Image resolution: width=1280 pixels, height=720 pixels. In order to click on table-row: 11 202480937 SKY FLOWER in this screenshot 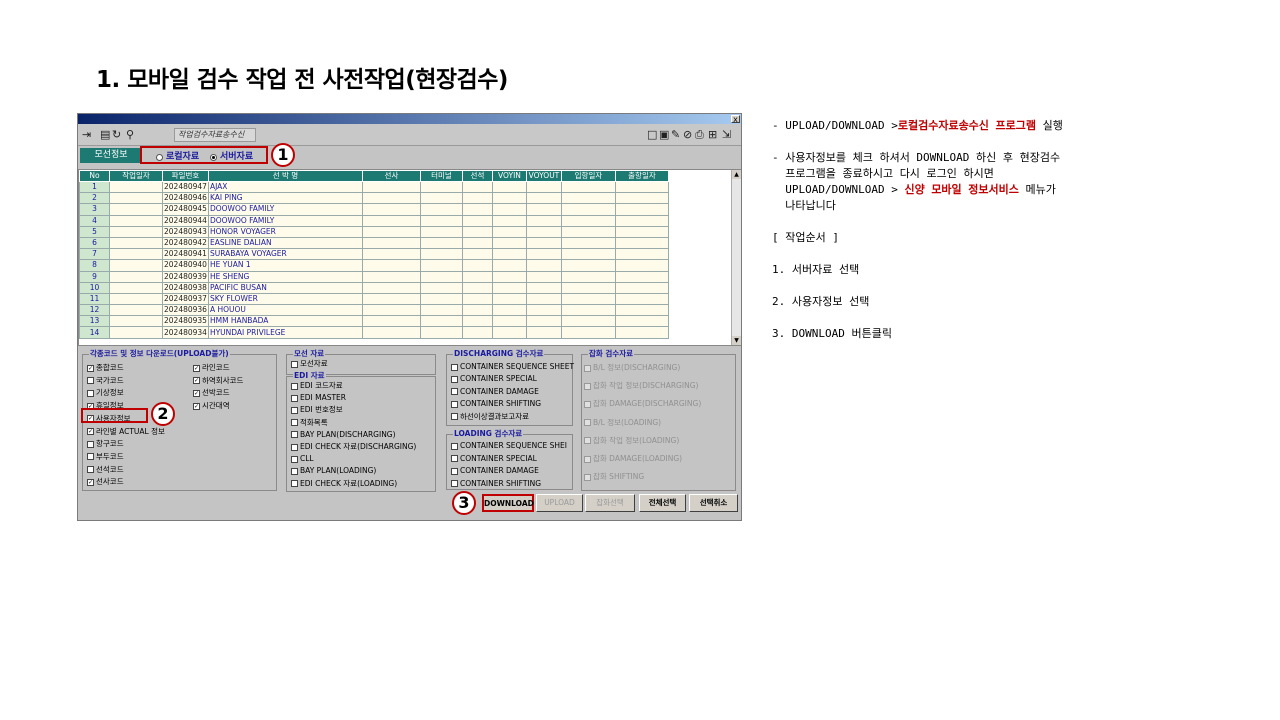, I will do `click(374, 299)`.